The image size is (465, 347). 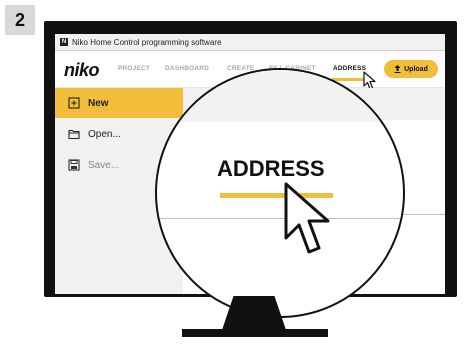 I want to click on save-icon, so click(x=74, y=165).